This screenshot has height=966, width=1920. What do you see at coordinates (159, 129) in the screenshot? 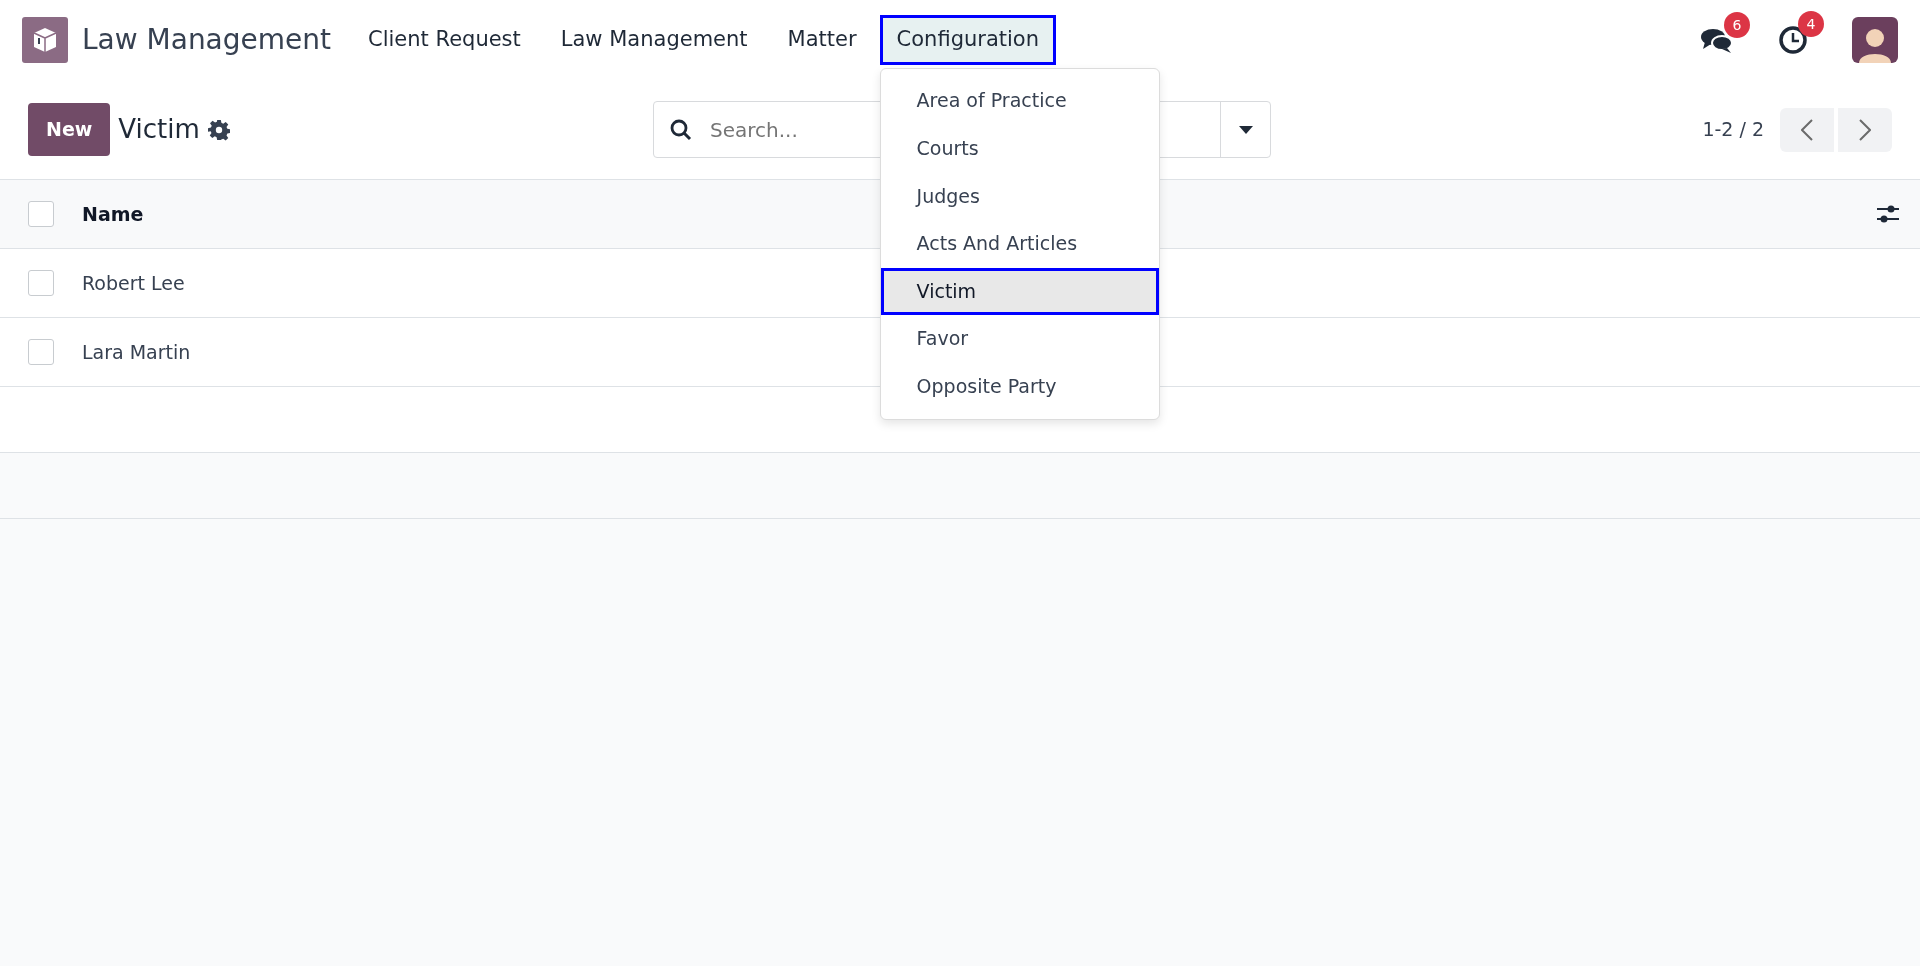
I see `view-title: Victim` at bounding box center [159, 129].